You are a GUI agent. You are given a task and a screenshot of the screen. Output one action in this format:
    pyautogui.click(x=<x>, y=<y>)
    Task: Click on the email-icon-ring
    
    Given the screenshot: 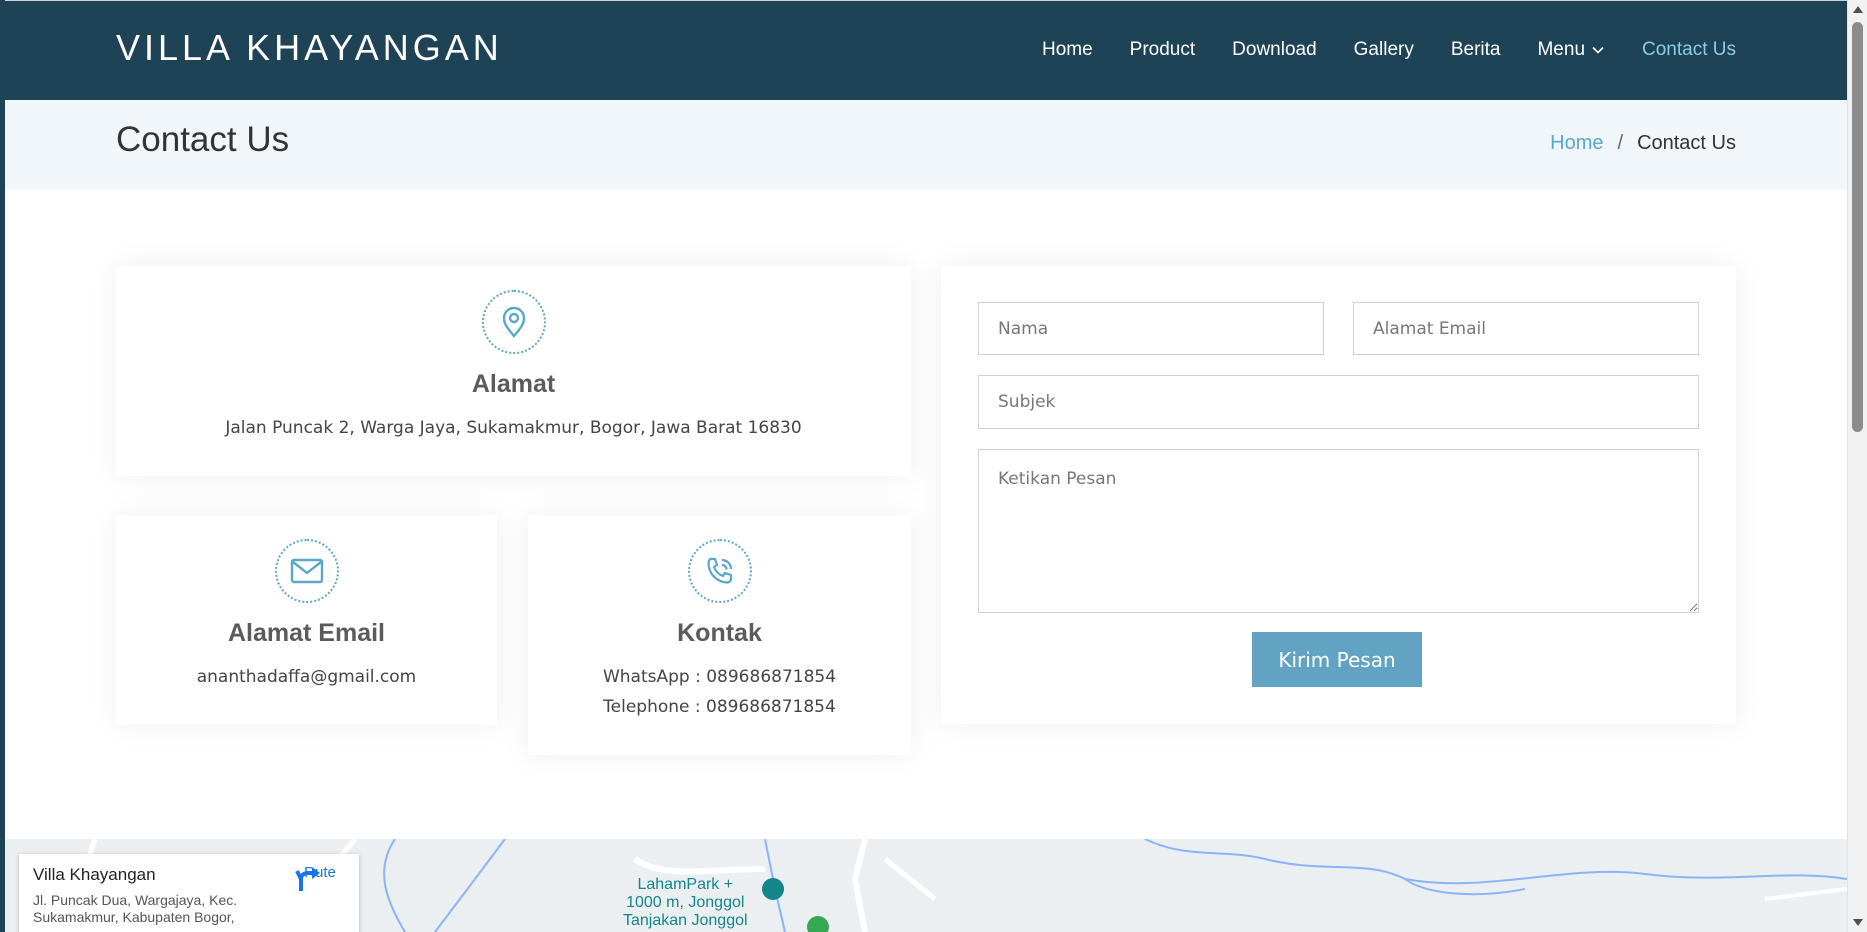 What is the action you would take?
    pyautogui.click(x=306, y=571)
    